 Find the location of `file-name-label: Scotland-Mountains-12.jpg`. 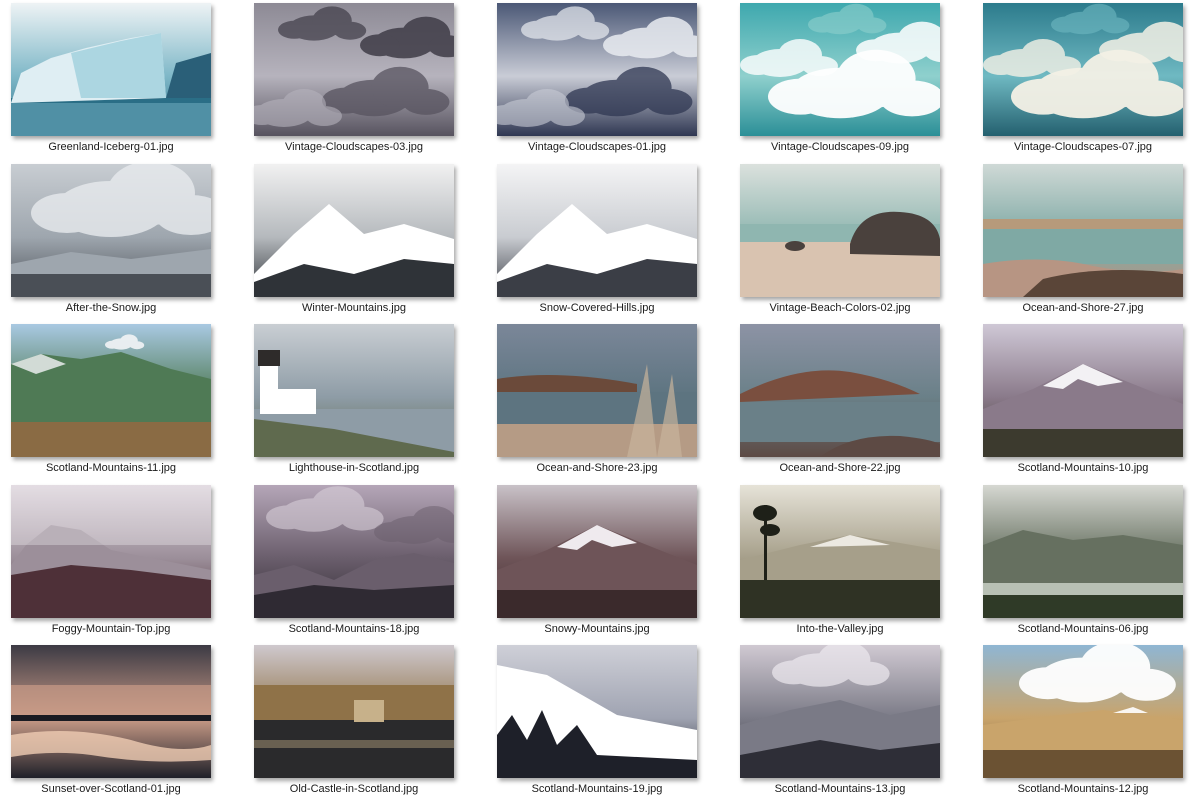

file-name-label: Scotland-Mountains-12.jpg is located at coordinates (1083, 789).